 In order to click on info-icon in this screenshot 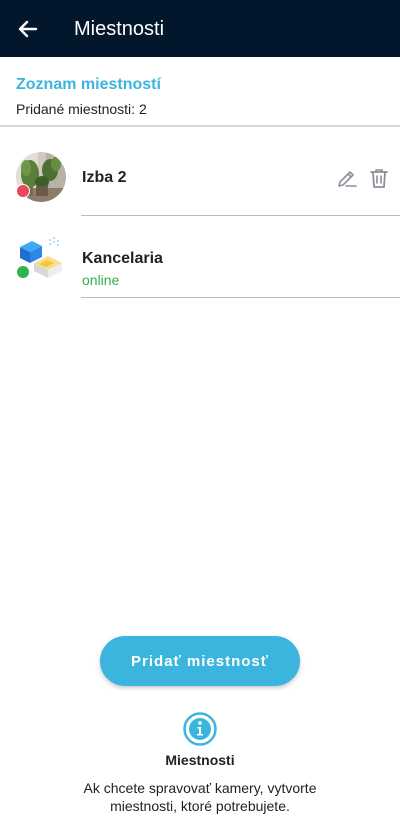, I will do `click(200, 729)`.